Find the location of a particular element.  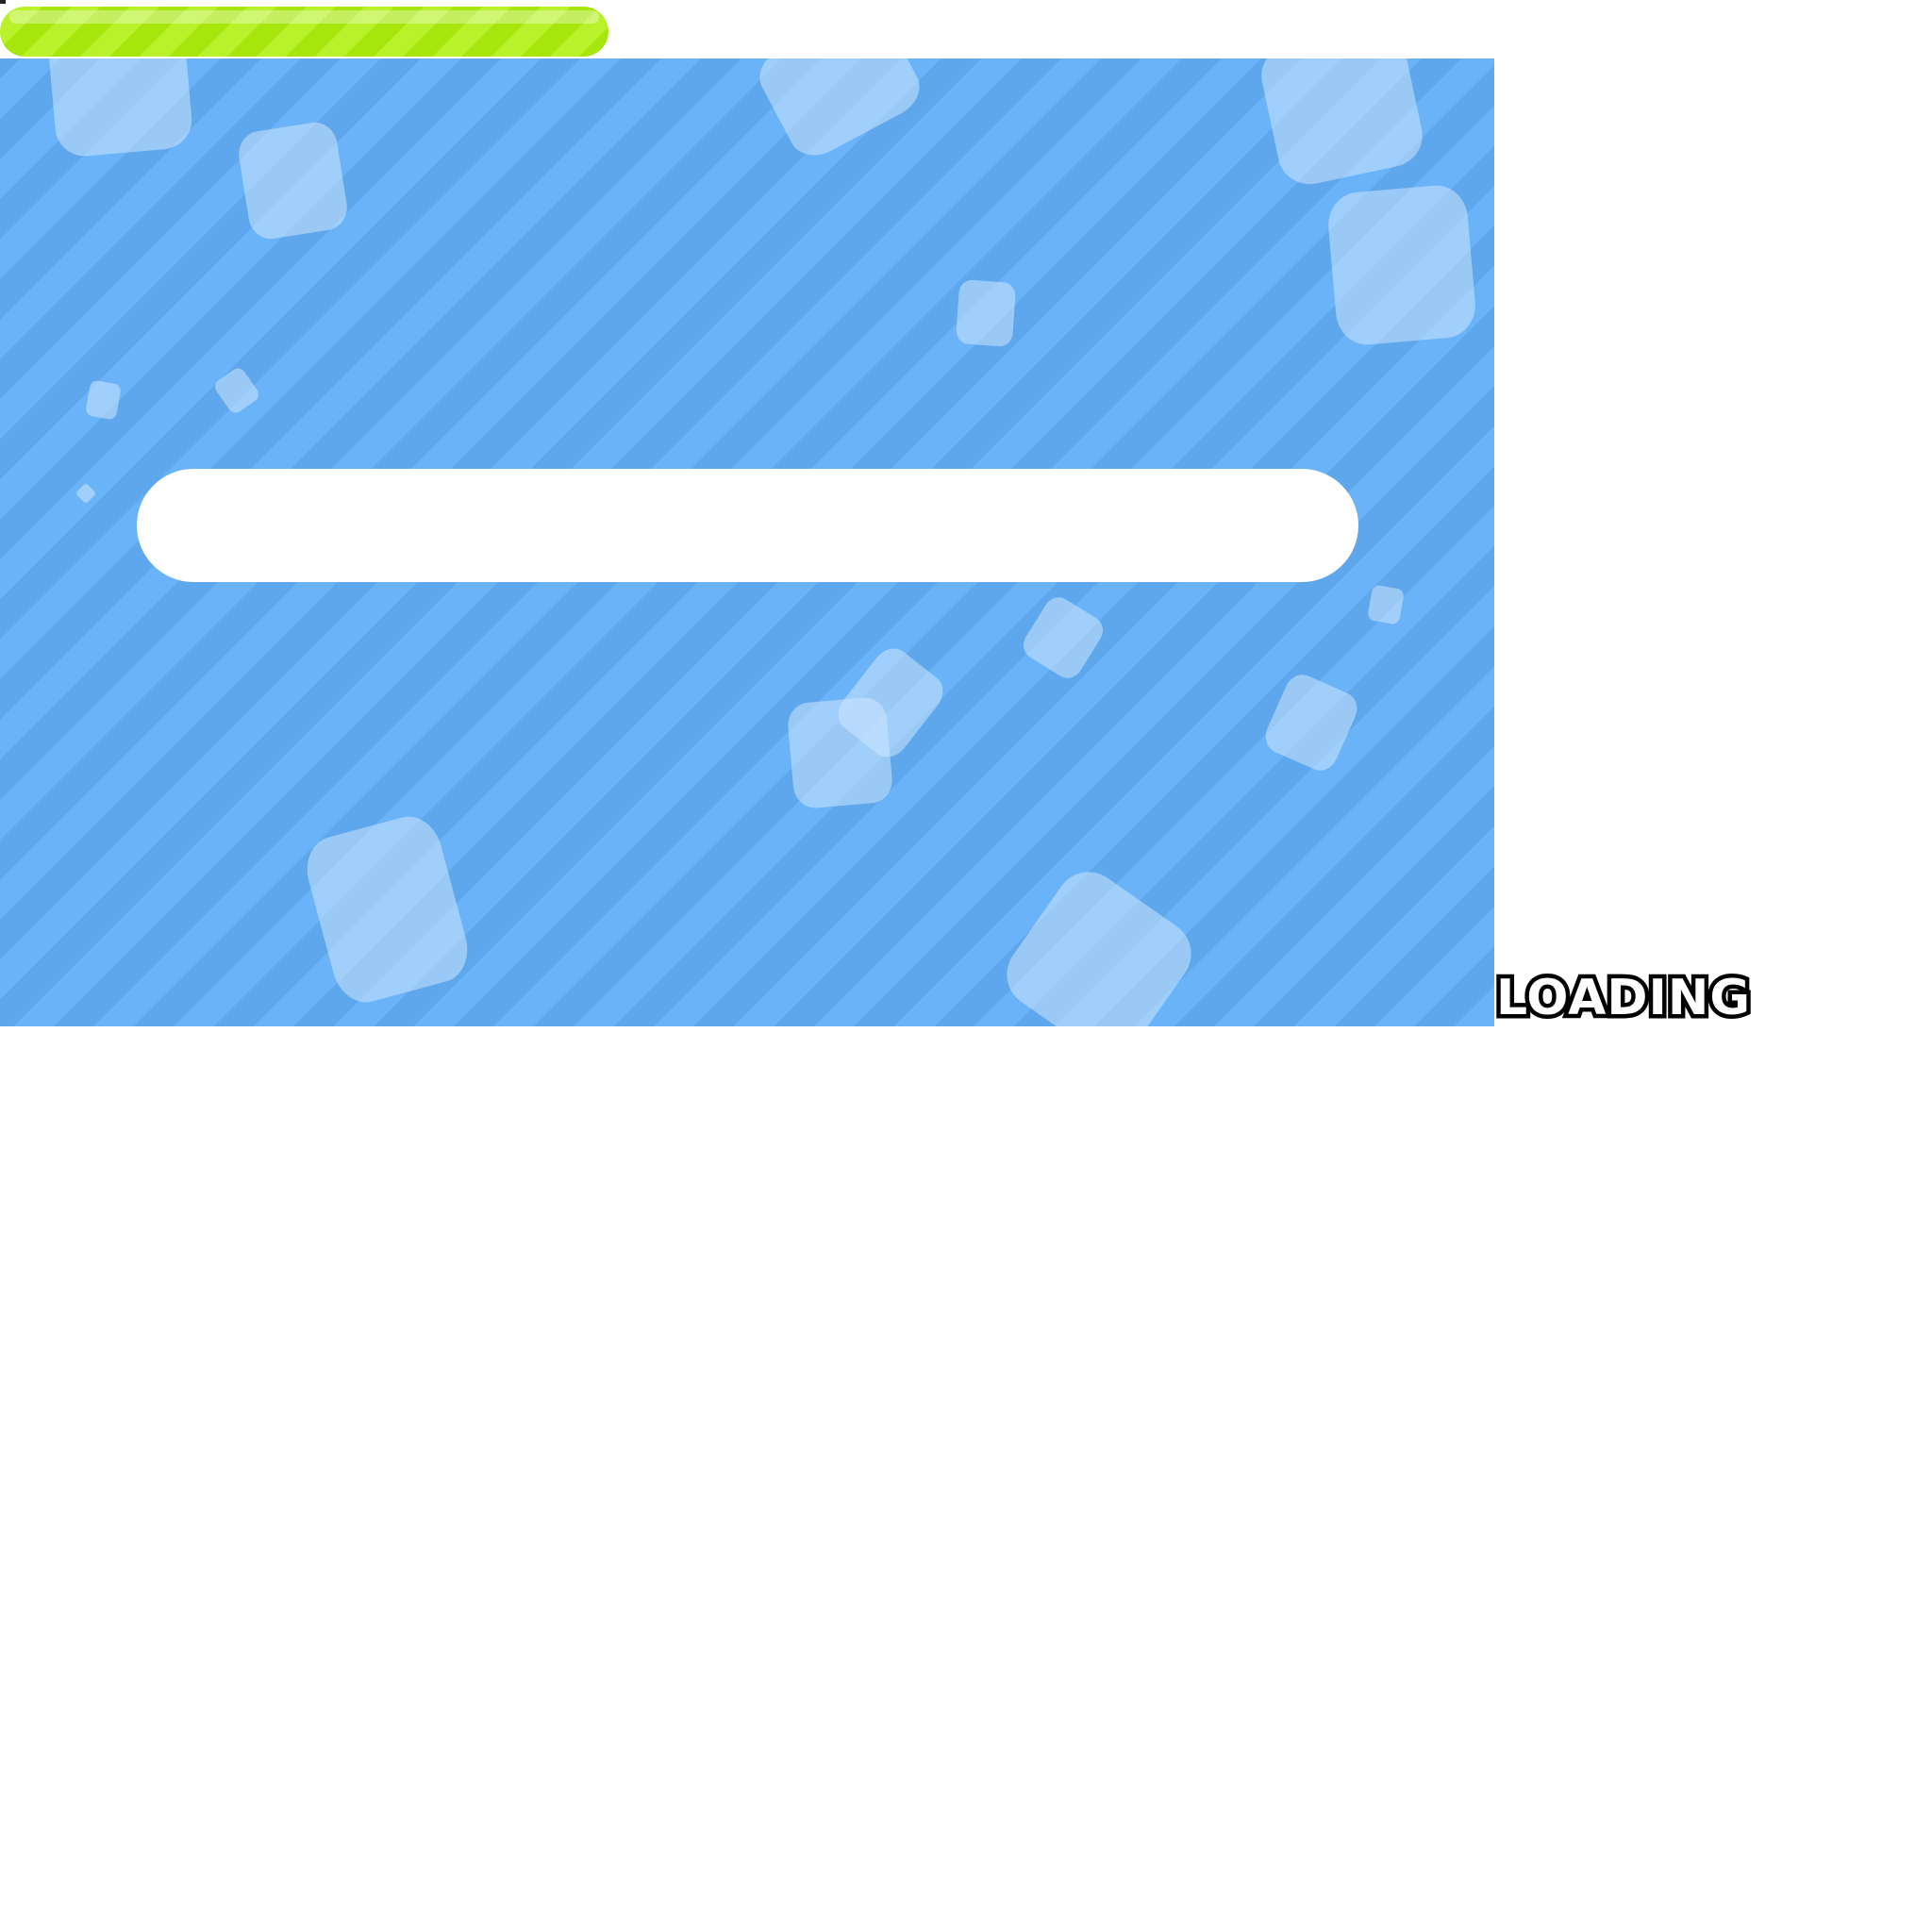

corner-marker is located at coordinates (3, 2).